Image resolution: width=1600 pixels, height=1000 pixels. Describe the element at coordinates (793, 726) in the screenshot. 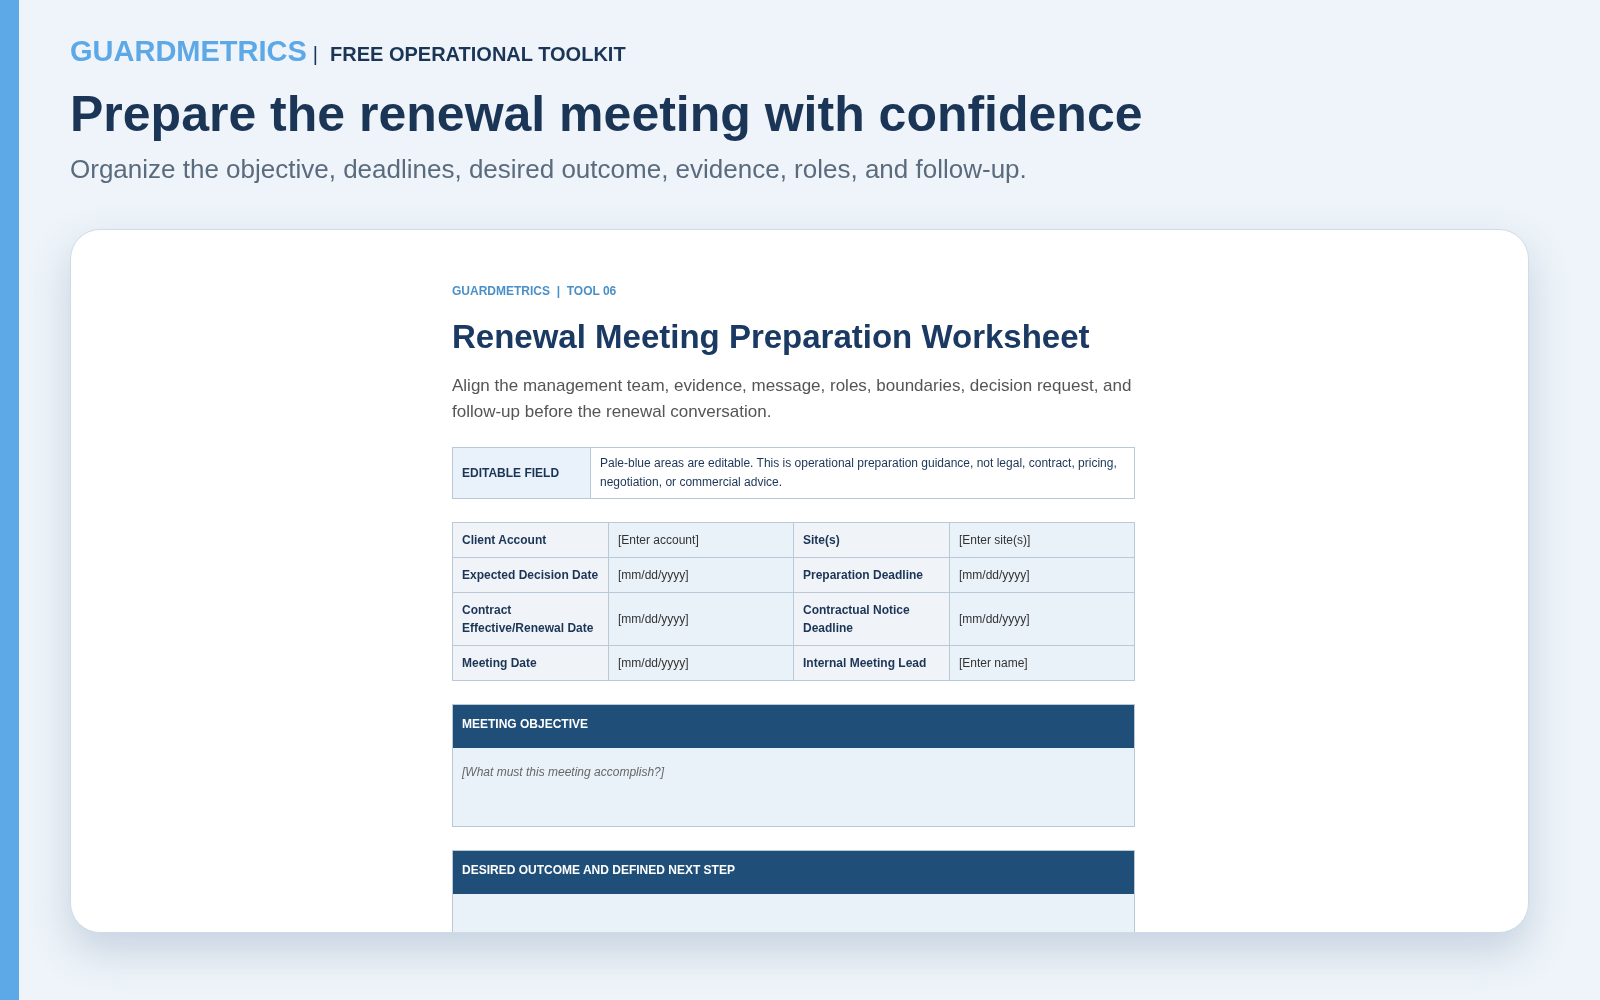

I see `section-header: MEETING OBJECTIVE` at that location.